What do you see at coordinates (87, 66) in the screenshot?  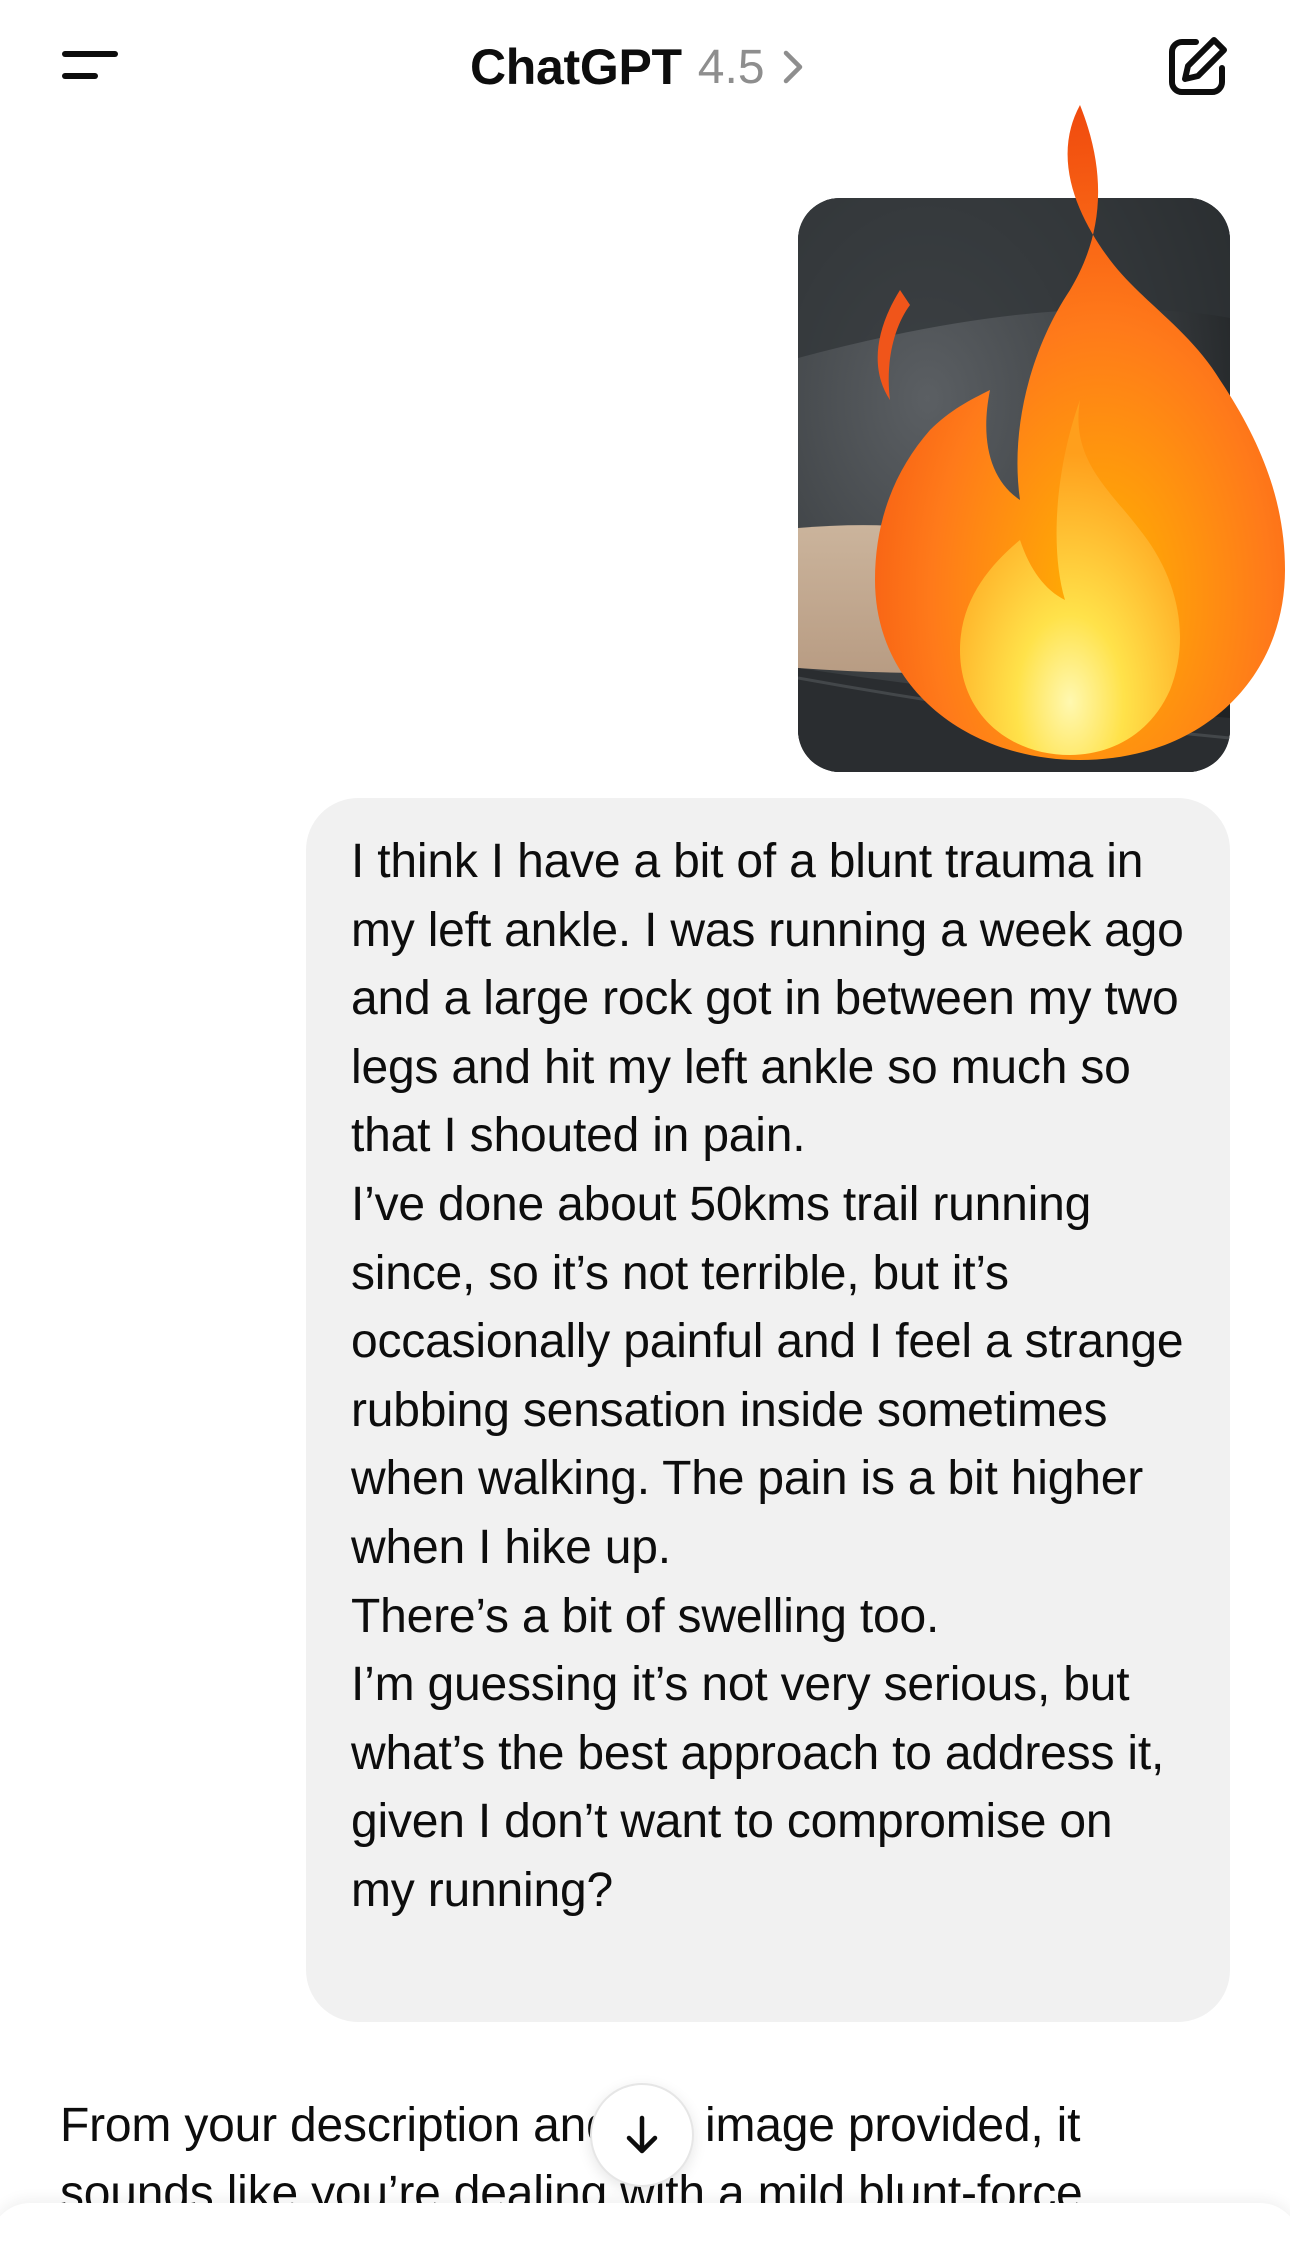 I see `menu-icon` at bounding box center [87, 66].